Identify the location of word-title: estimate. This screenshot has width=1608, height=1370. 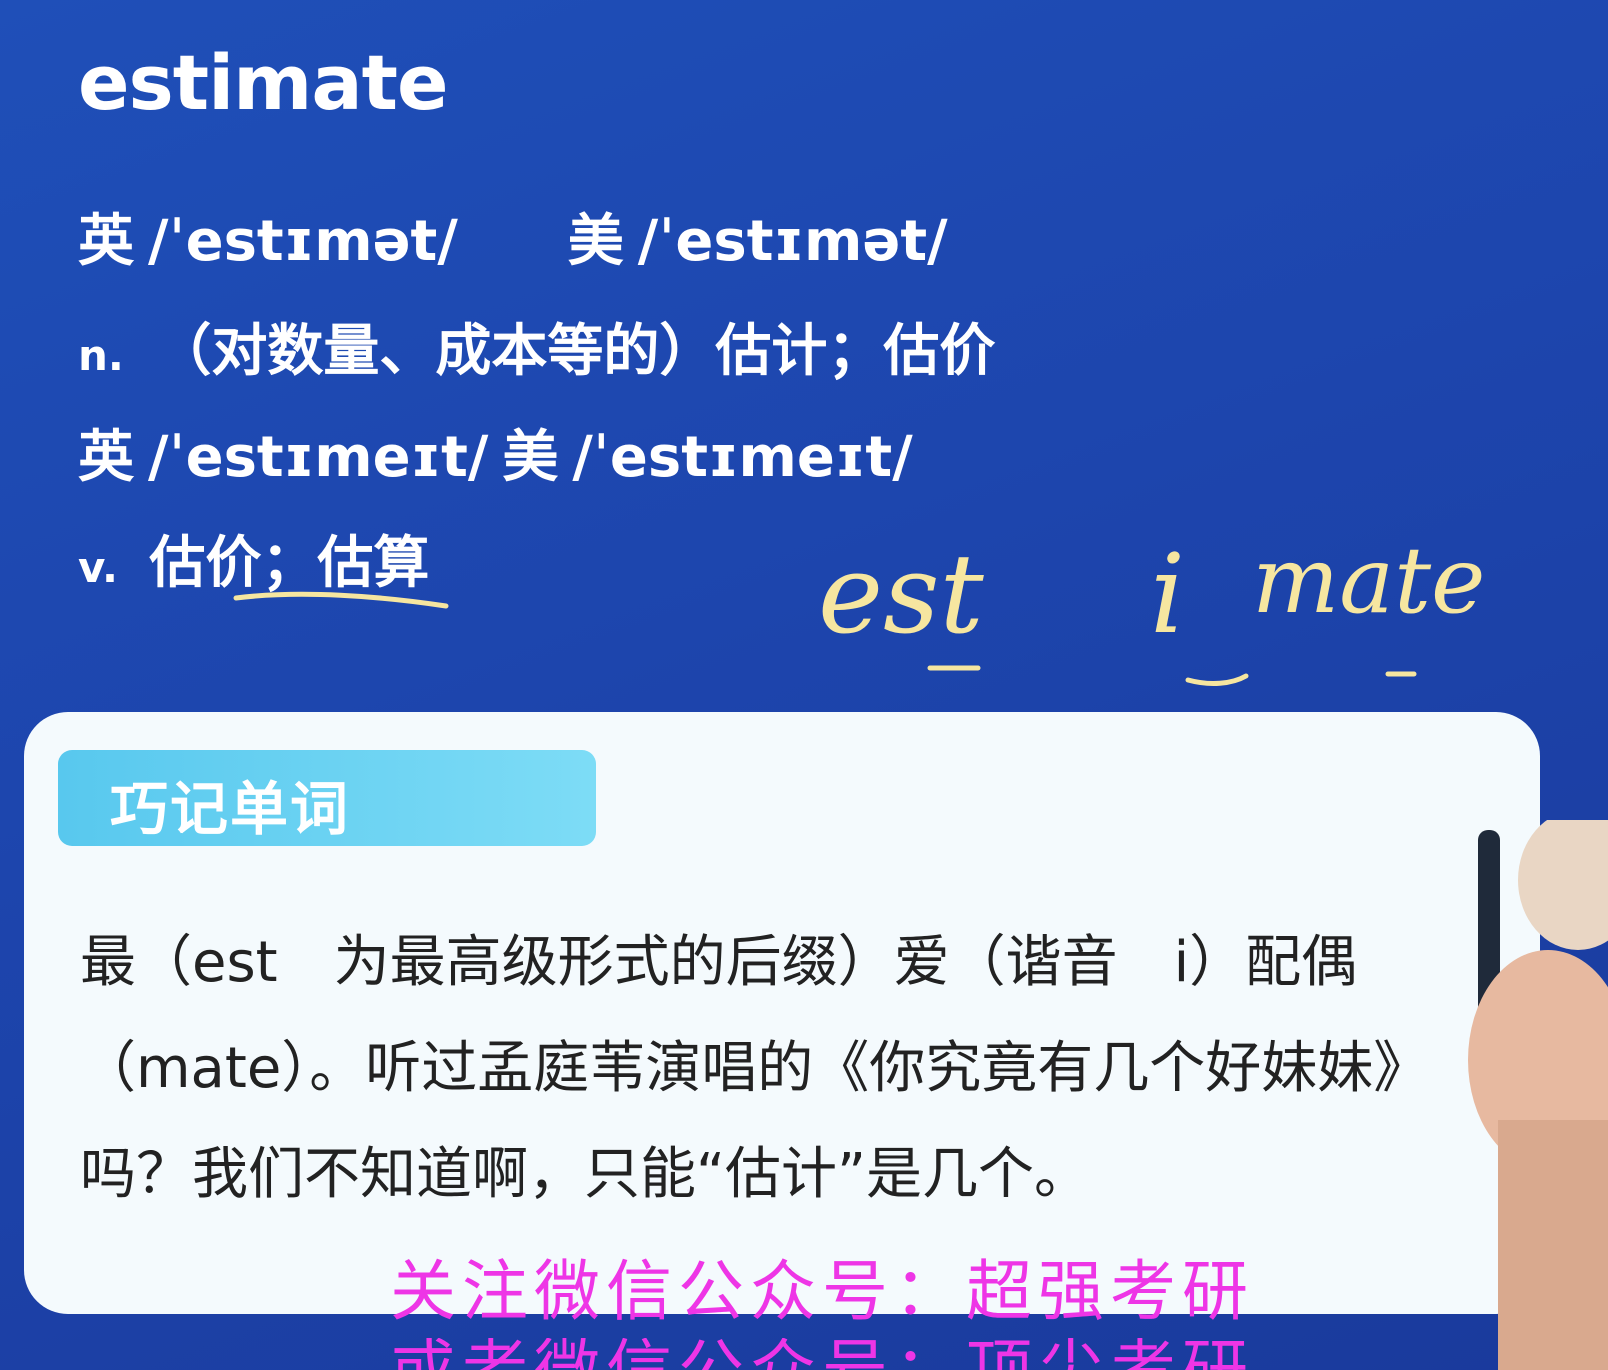
(263, 82).